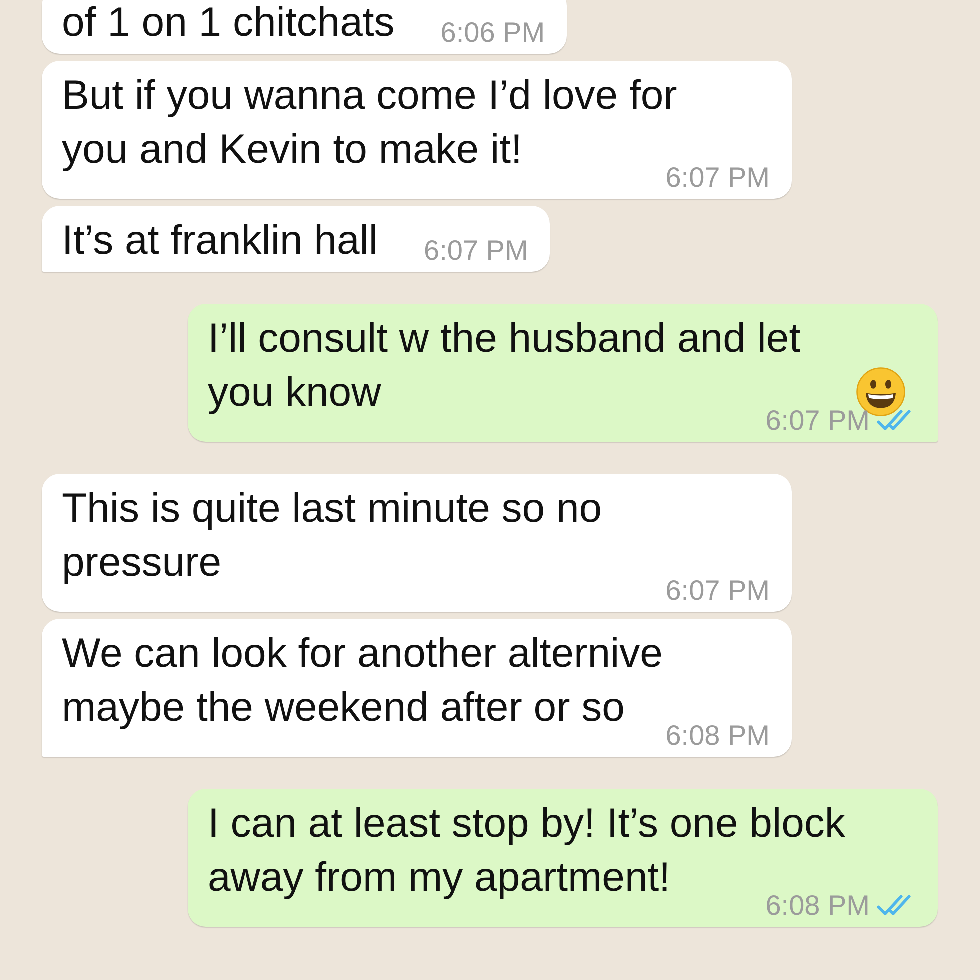  I want to click on message-text: It’s at franklin hall, so click(220, 240).